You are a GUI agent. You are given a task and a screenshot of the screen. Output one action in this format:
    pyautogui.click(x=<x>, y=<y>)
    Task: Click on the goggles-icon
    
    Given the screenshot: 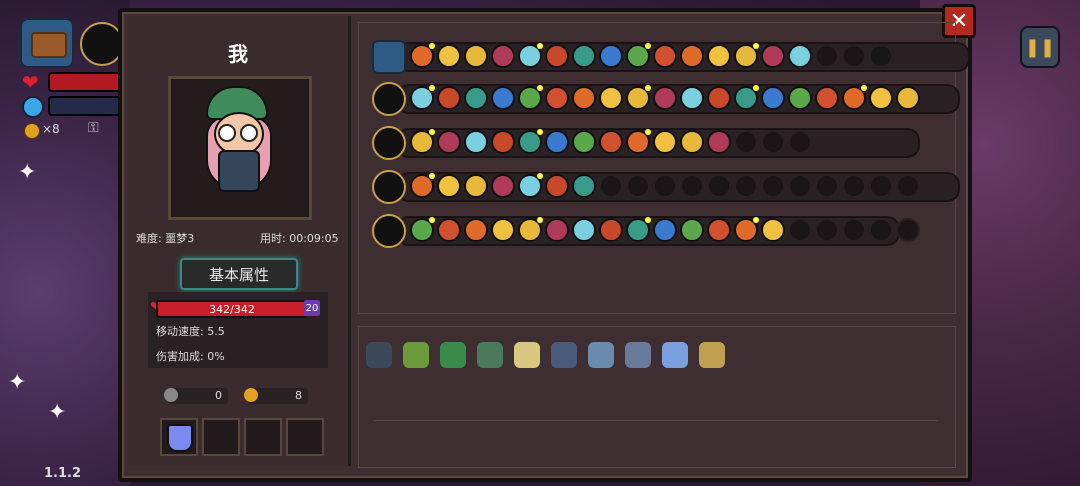 What is the action you would take?
    pyautogui.click(x=527, y=355)
    